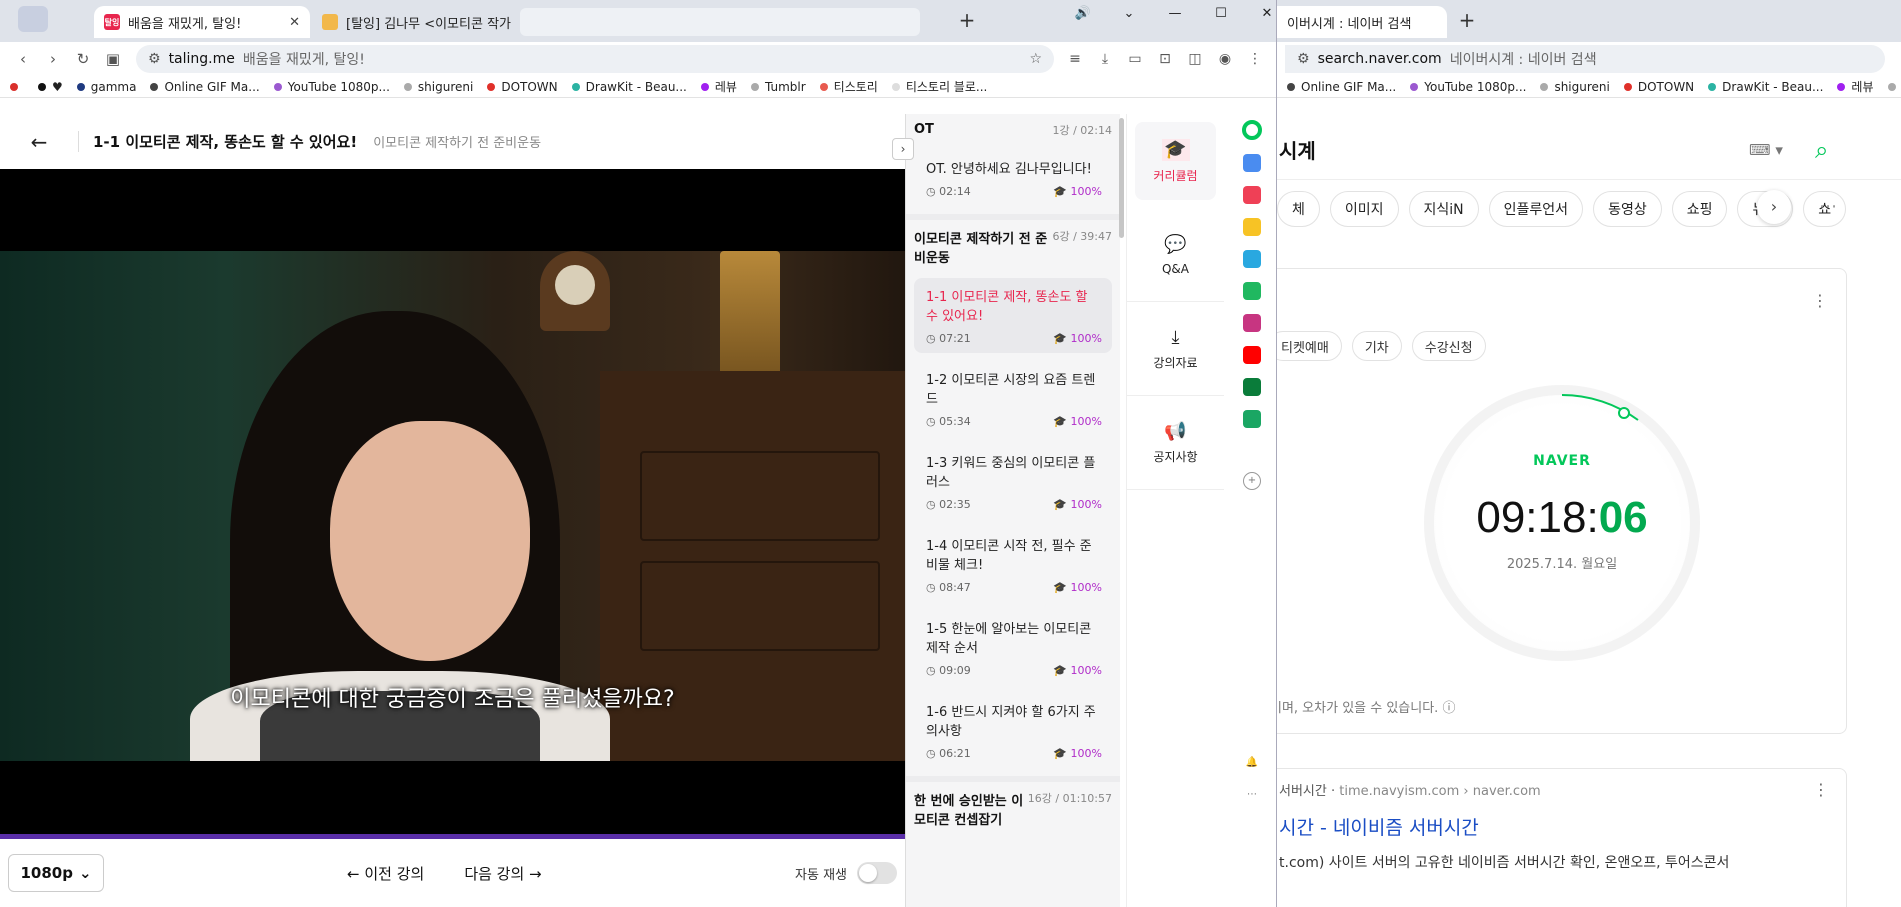  Describe the element at coordinates (595, 59) in the screenshot. I see `address-bar: ⚙ taling.me 배움을 재밌게, 탈잉! ☆` at that location.